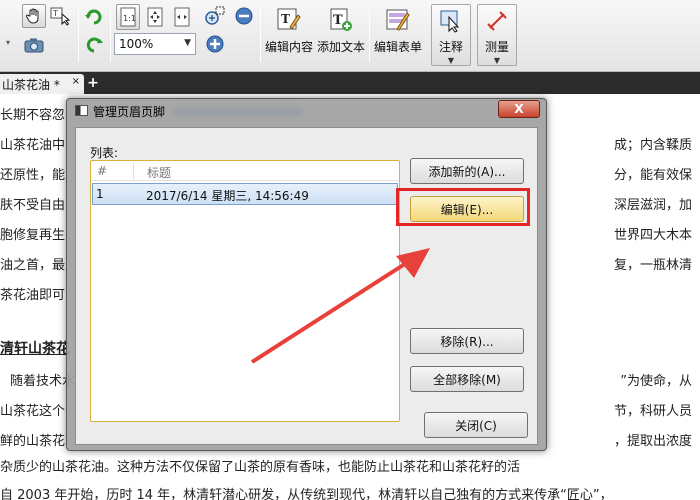  Describe the element at coordinates (496, 47) in the screenshot. I see `measure-label: 测量` at that location.